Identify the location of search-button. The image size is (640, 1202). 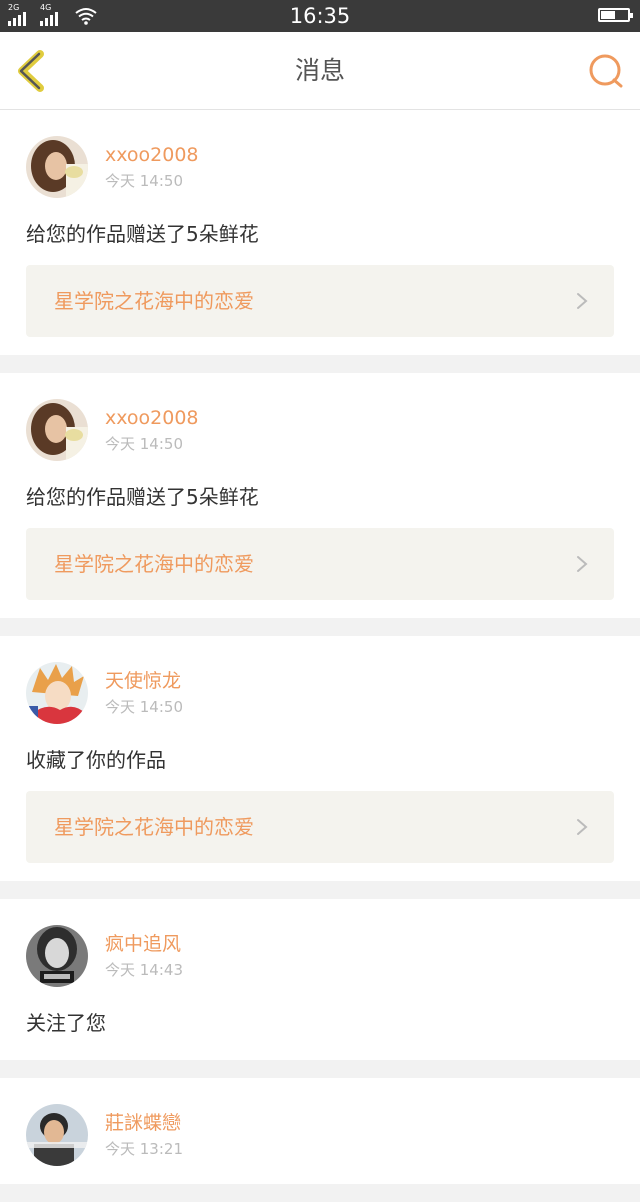
(606, 72).